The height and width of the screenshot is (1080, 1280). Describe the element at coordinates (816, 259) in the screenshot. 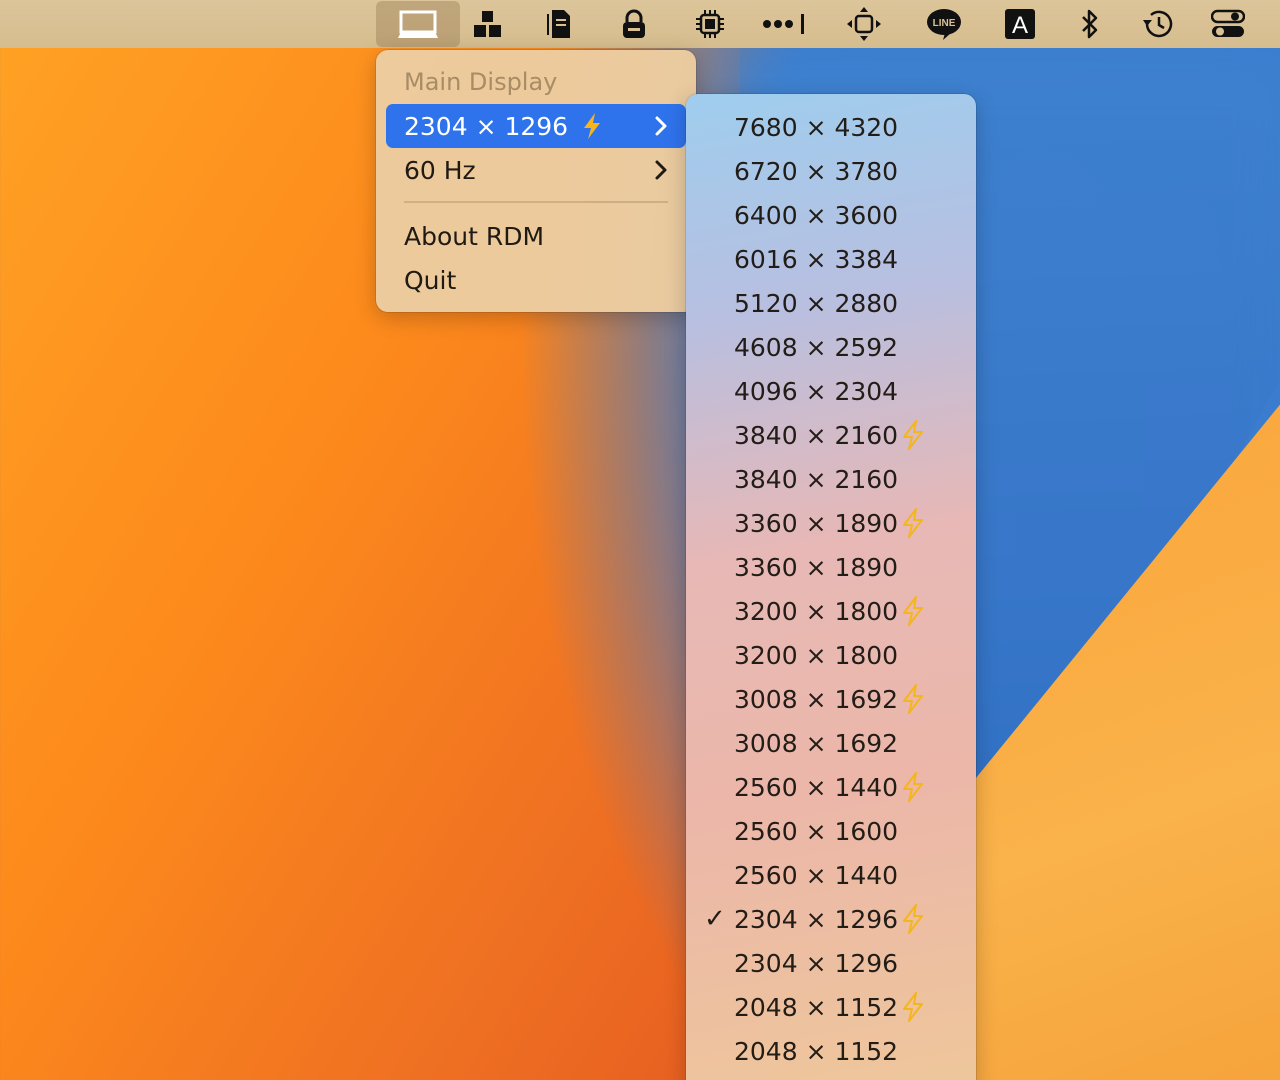

I see `resolution-option-label: 6016 × 3384` at that location.